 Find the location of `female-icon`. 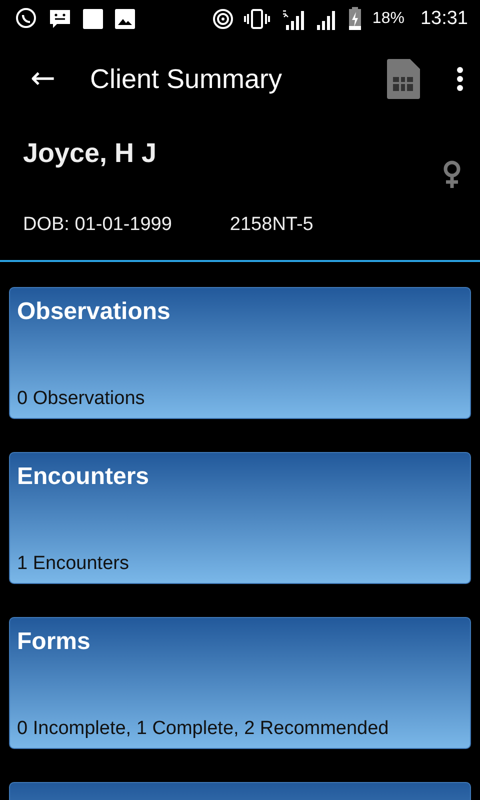

female-icon is located at coordinates (452, 175).